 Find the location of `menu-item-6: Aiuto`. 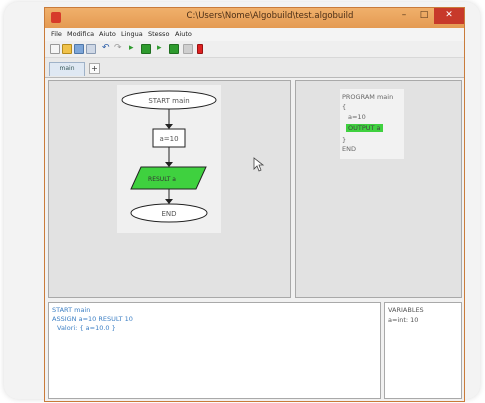

menu-item-6: Aiuto is located at coordinates (183, 34).